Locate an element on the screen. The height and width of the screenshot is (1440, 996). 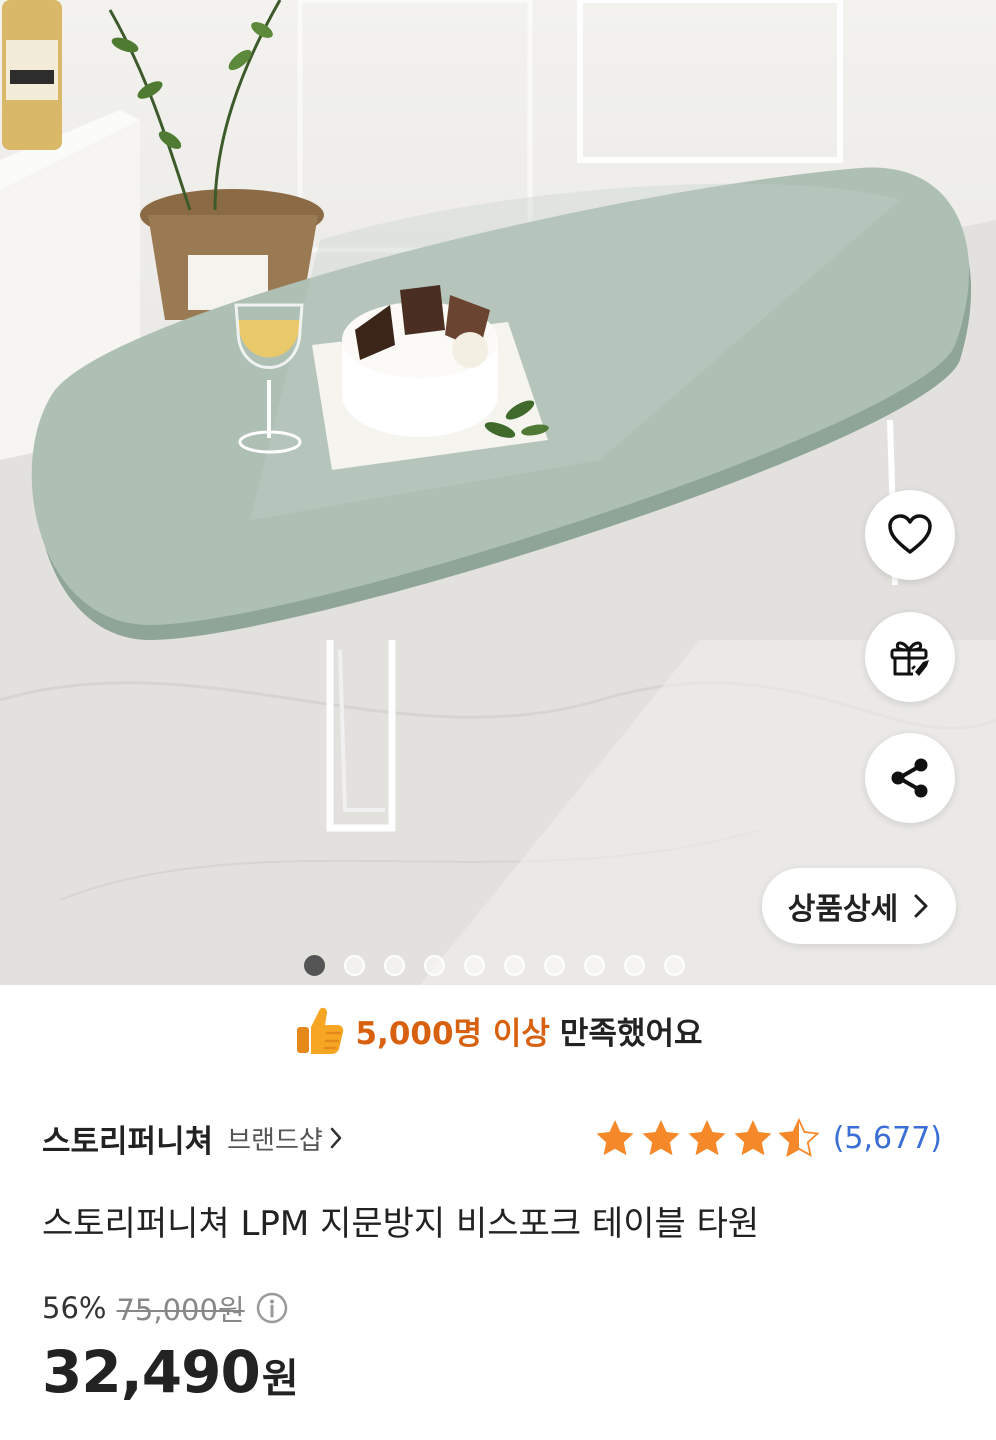
brand-name: 스토리퍼니쳐 is located at coordinates (127, 1138).